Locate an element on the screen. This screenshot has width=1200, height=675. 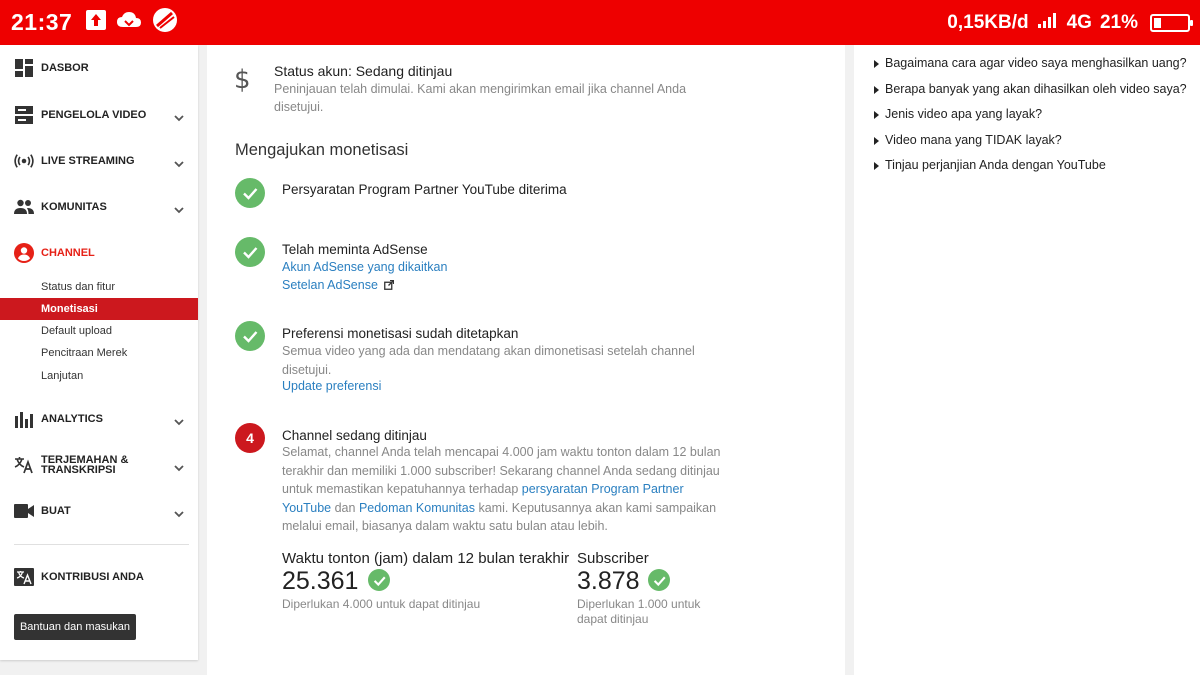
sidebar-subitem-monetization: Monetisasi is located at coordinates (99, 309).